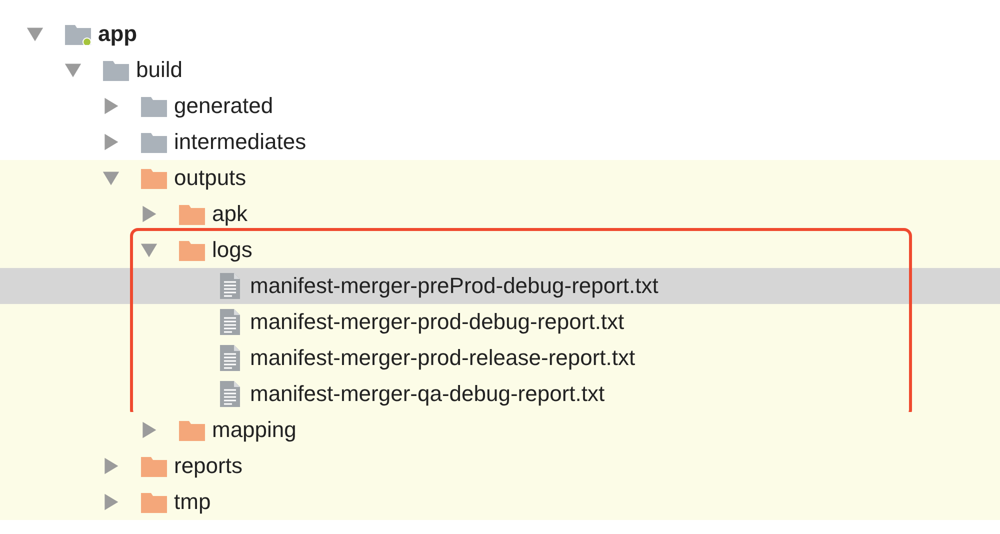  I want to click on item-name: manifest-merger-prod-debug-report.txt, so click(437, 322).